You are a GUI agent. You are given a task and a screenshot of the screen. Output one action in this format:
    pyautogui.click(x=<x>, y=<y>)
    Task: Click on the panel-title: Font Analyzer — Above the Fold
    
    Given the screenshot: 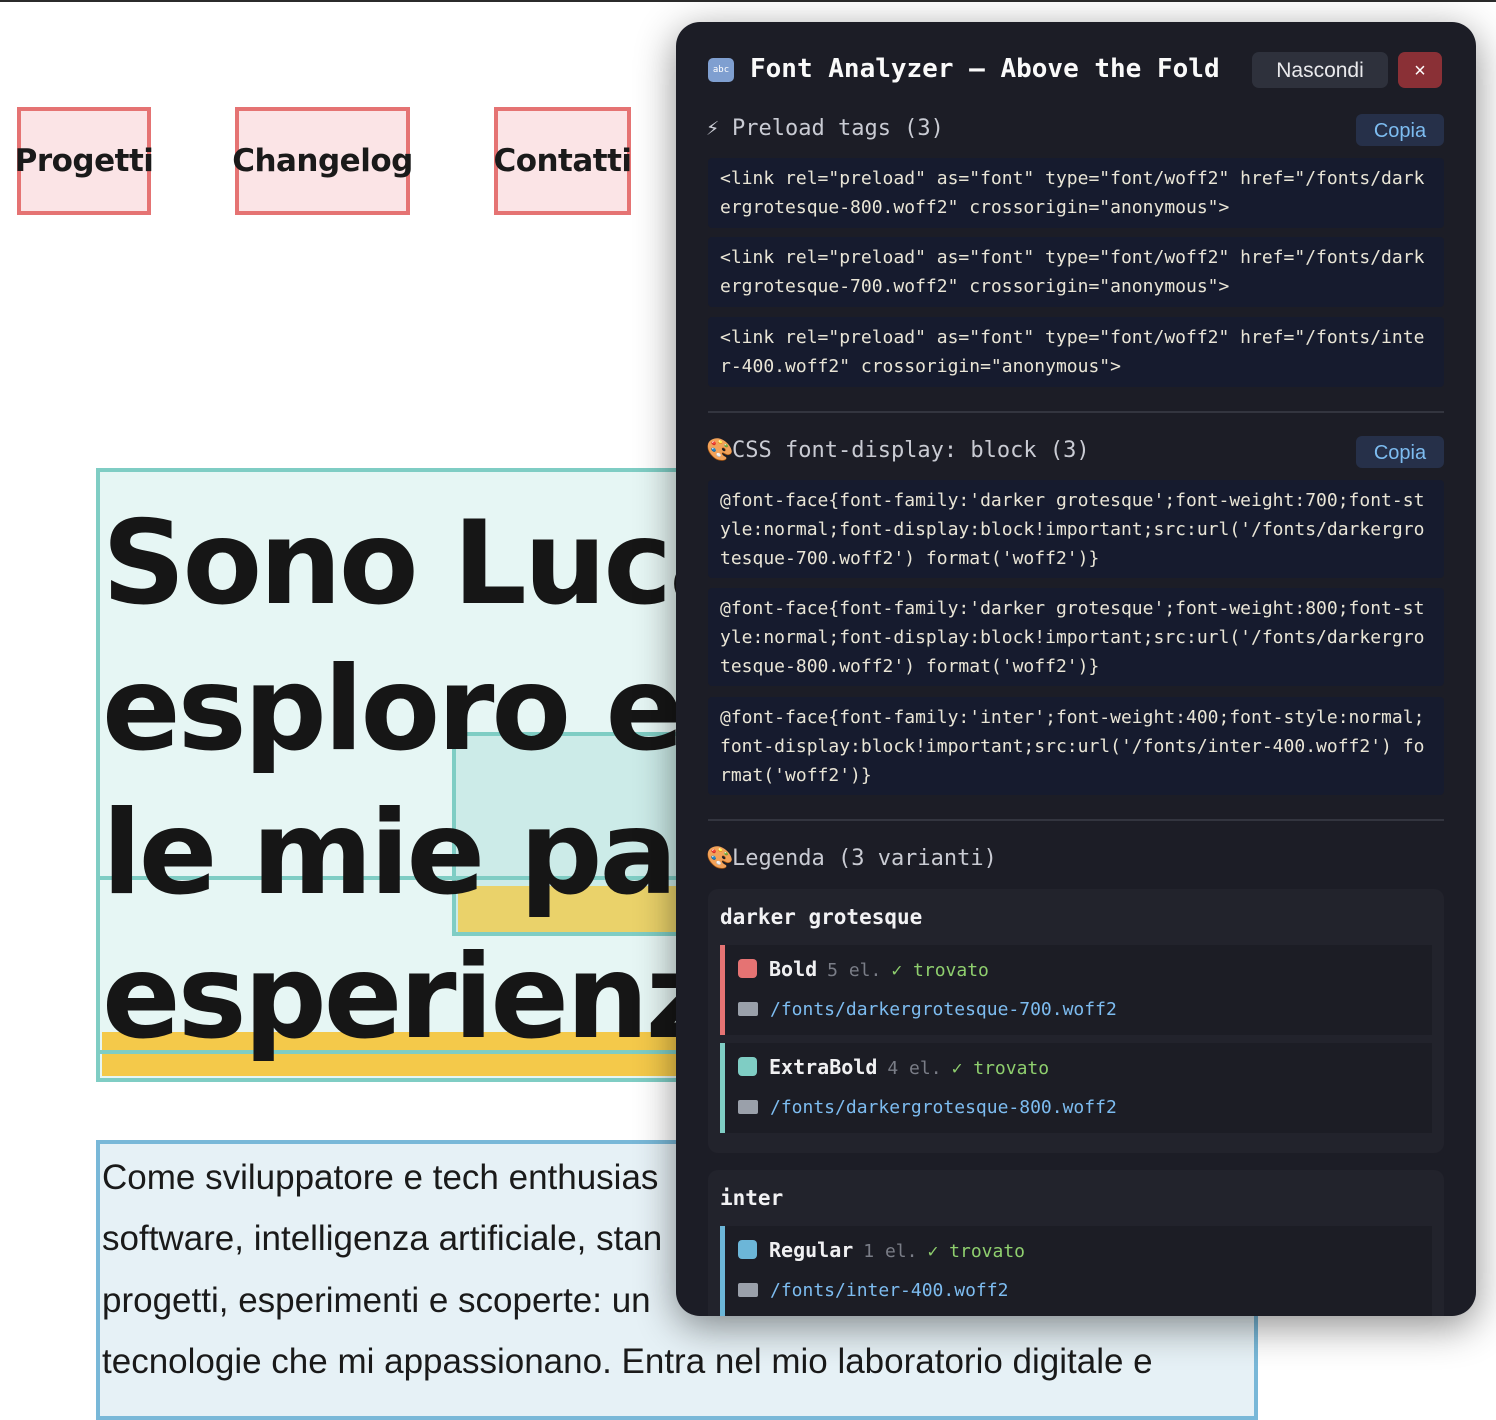 What is the action you would take?
    pyautogui.click(x=985, y=69)
    